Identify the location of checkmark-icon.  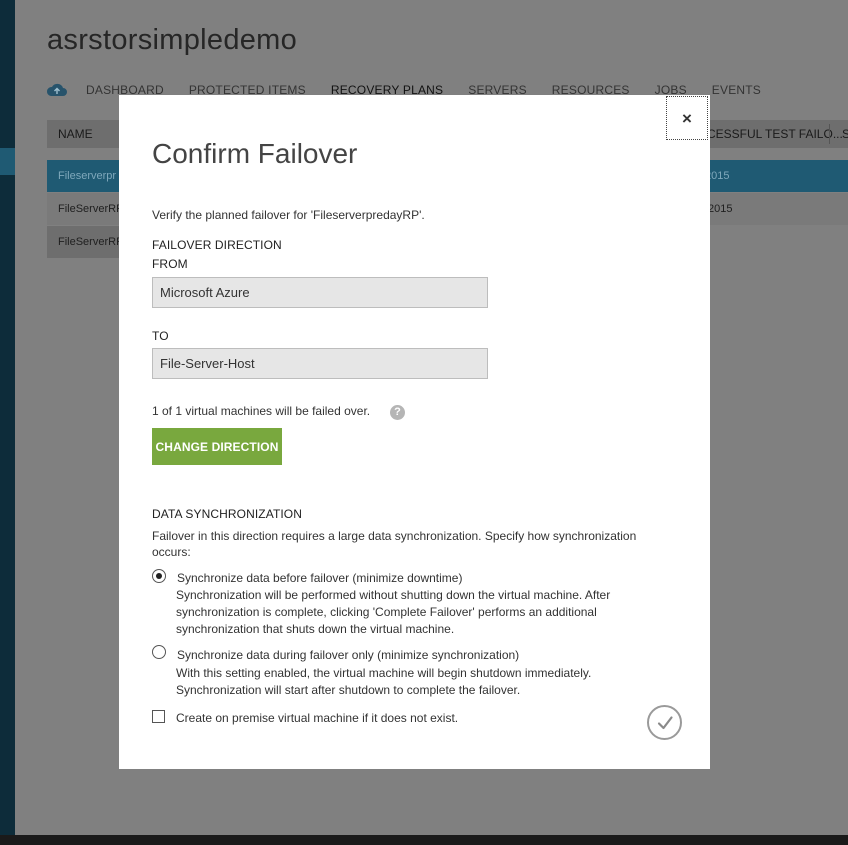
(665, 722).